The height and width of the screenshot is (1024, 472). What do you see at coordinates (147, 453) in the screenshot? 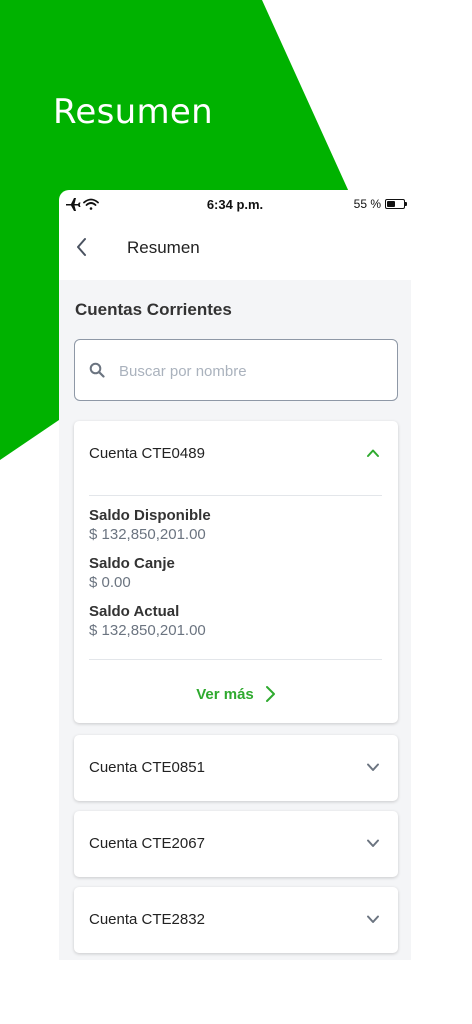
I see `account-title: Cuenta CTE0489` at bounding box center [147, 453].